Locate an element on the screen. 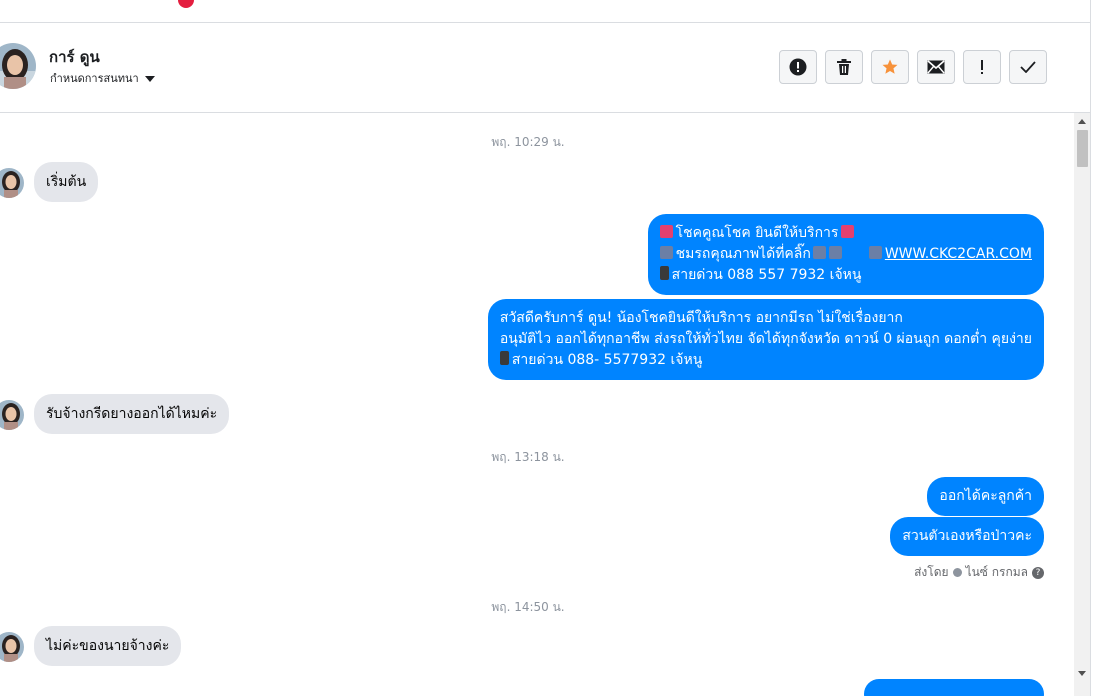 The height and width of the screenshot is (696, 1102). conversation-schedule-label: กำหนดการสนทนา is located at coordinates (94, 78).